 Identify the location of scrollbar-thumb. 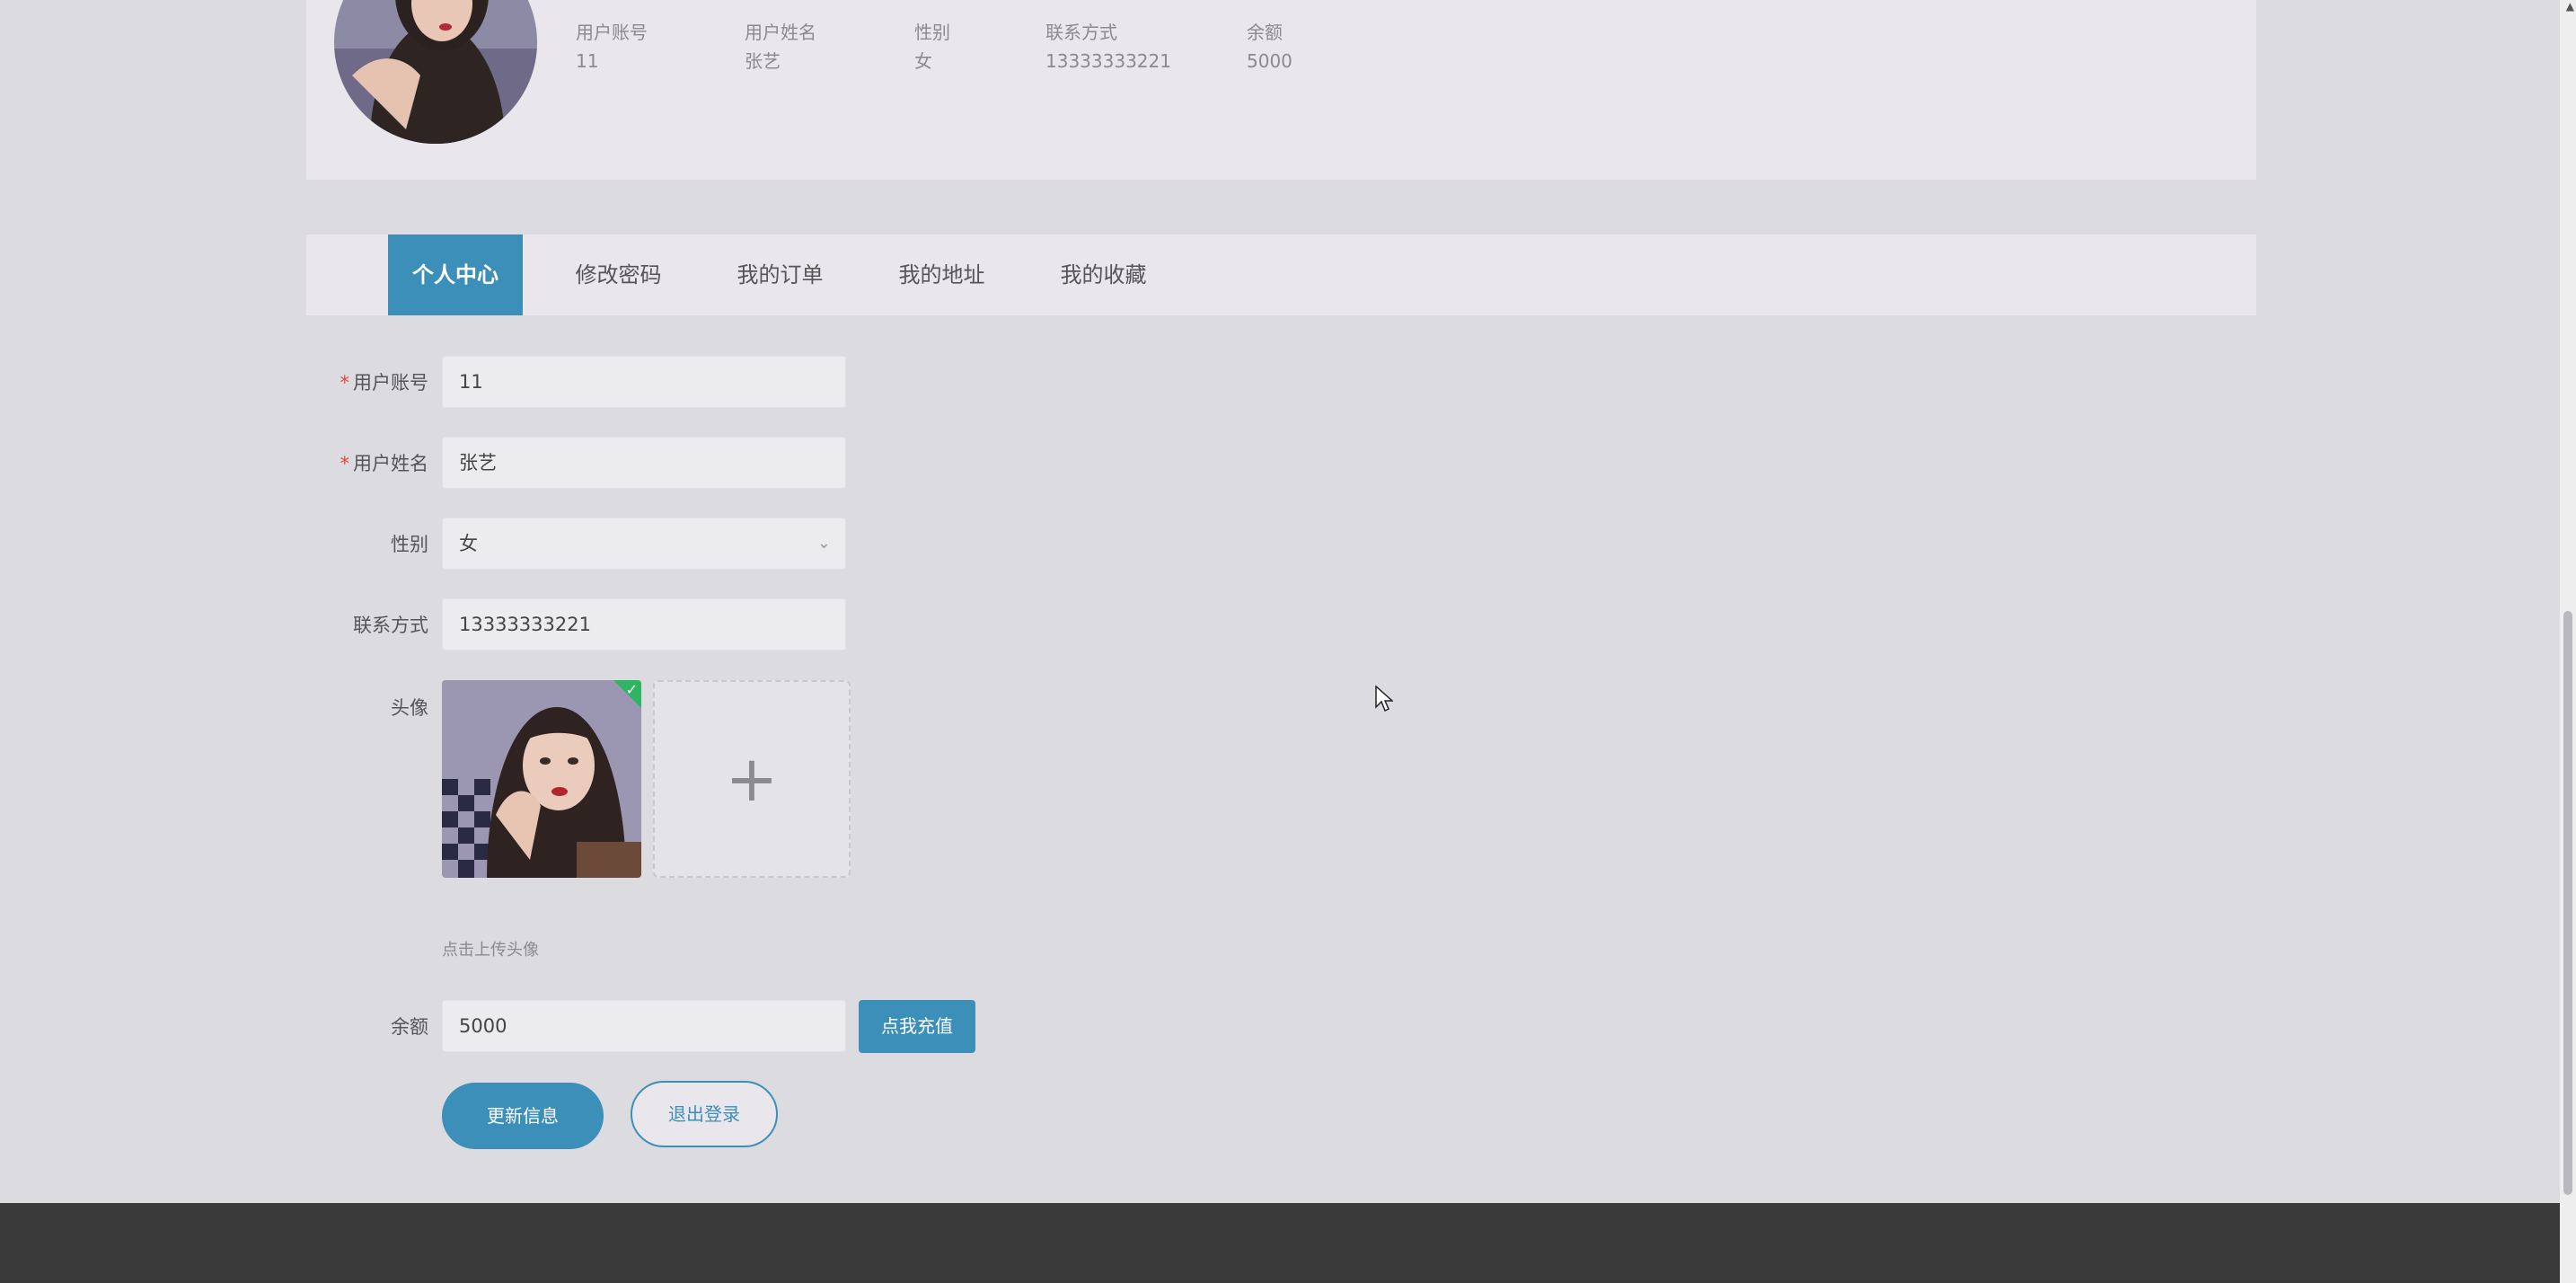
(2567, 903).